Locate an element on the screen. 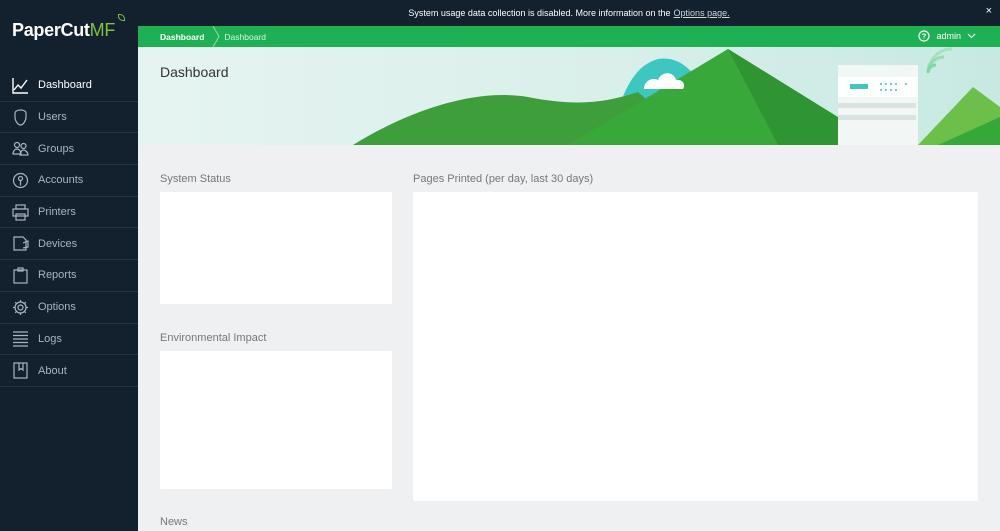  printer-icon is located at coordinates (20, 212).